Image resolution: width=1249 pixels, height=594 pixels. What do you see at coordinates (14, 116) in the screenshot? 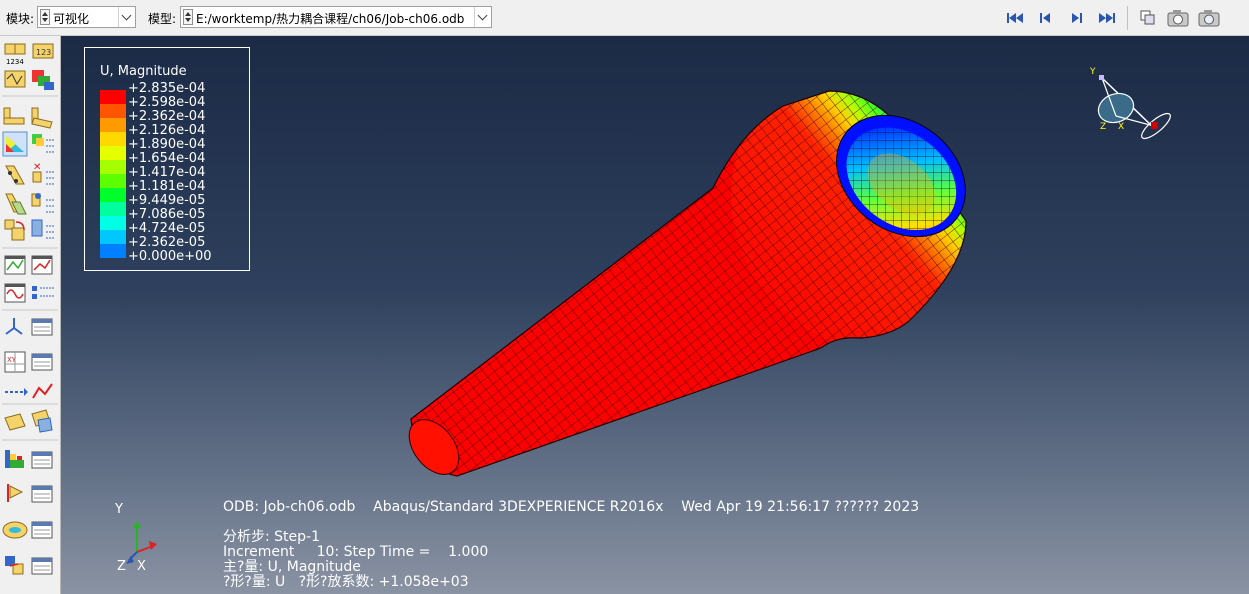
I see `material-orientation-icon` at bounding box center [14, 116].